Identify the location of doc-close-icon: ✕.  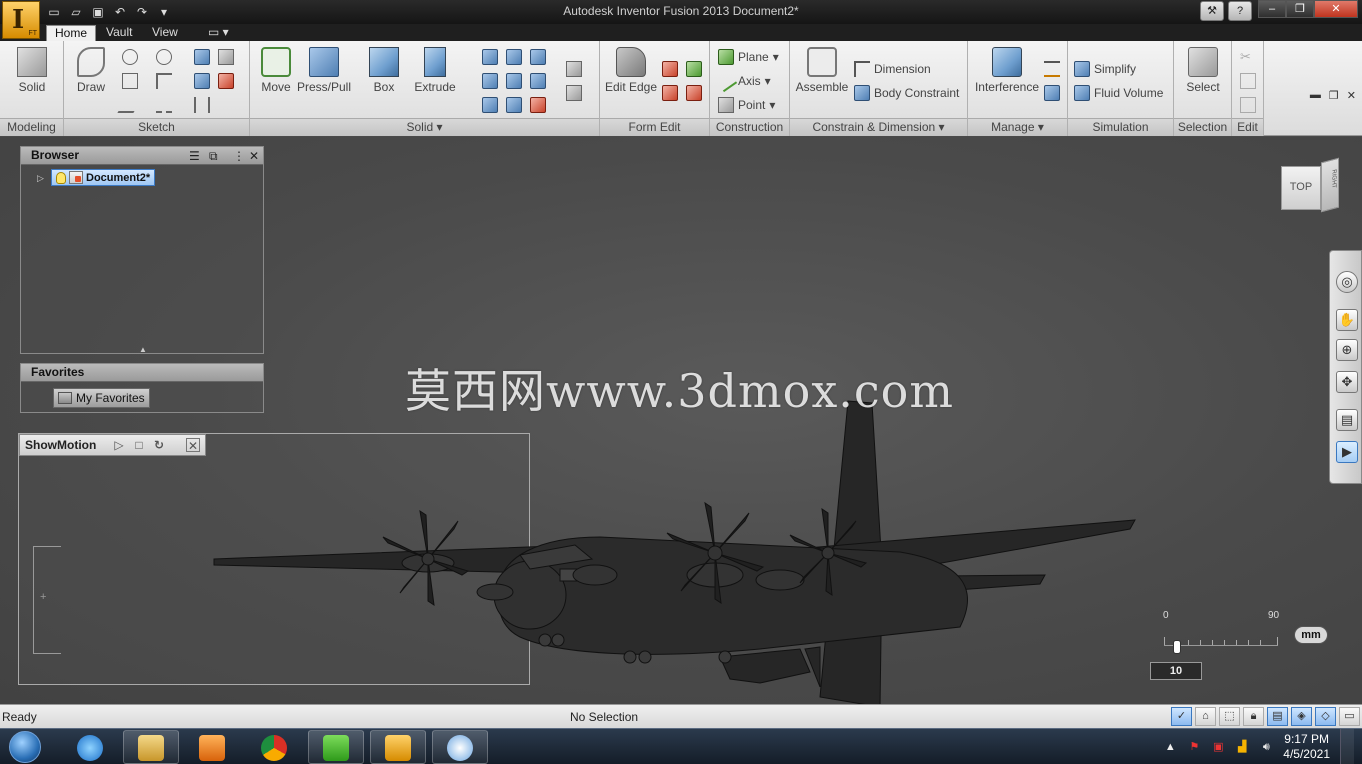
(1351, 95).